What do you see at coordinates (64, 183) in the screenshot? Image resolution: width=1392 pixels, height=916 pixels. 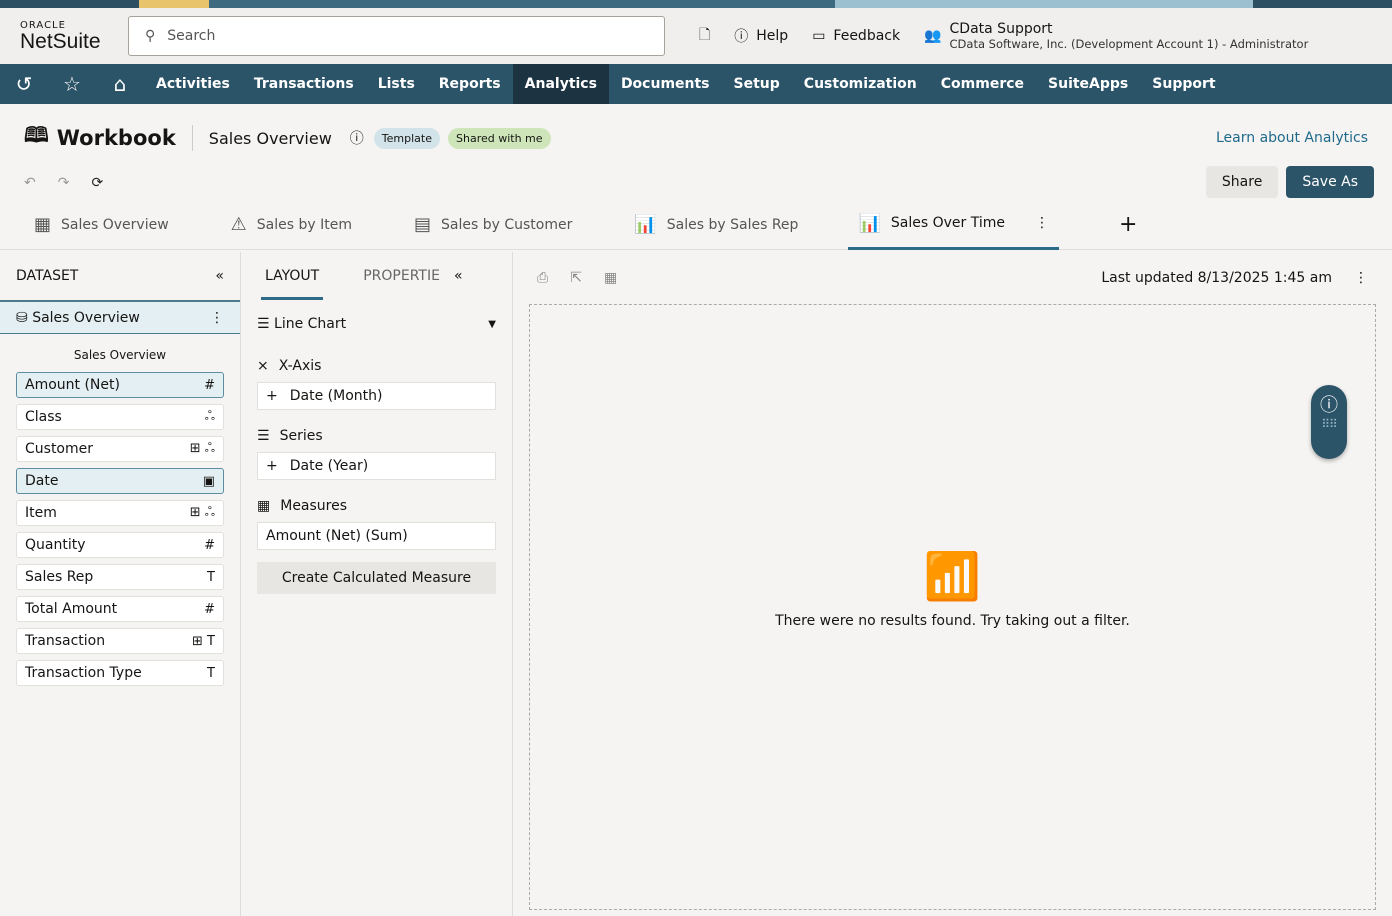 I see `redo-icon: ↷` at bounding box center [64, 183].